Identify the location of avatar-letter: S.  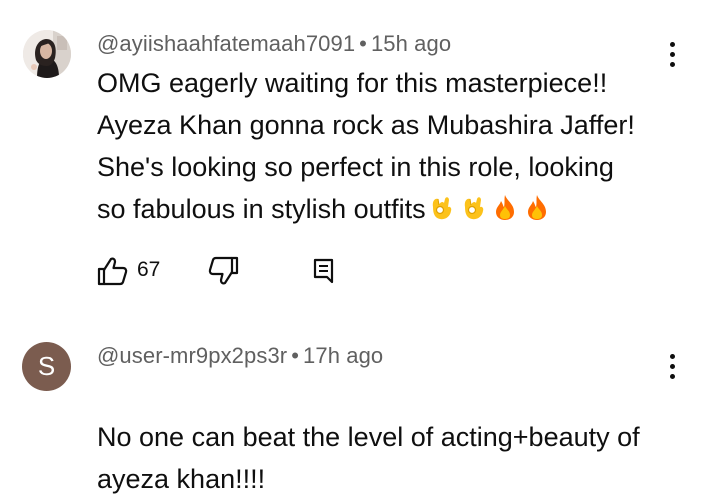
(46, 366).